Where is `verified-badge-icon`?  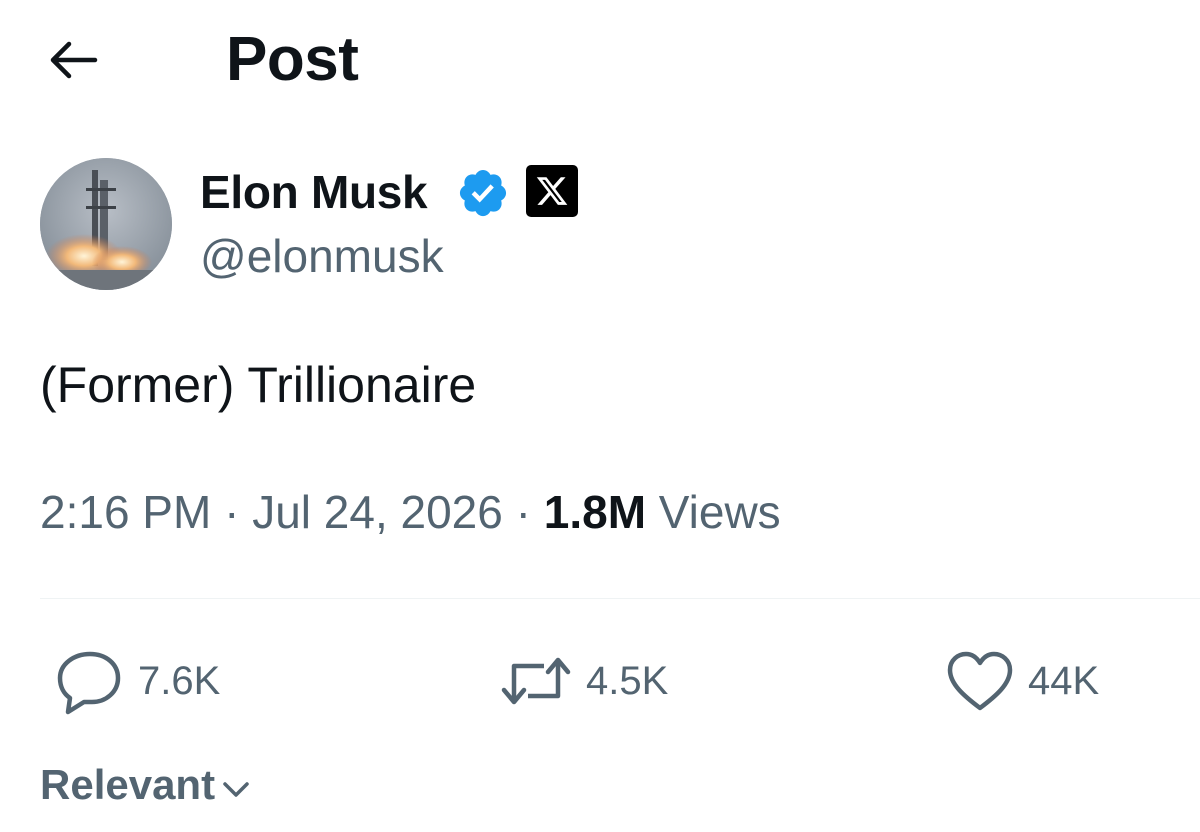 verified-badge-icon is located at coordinates (483, 193).